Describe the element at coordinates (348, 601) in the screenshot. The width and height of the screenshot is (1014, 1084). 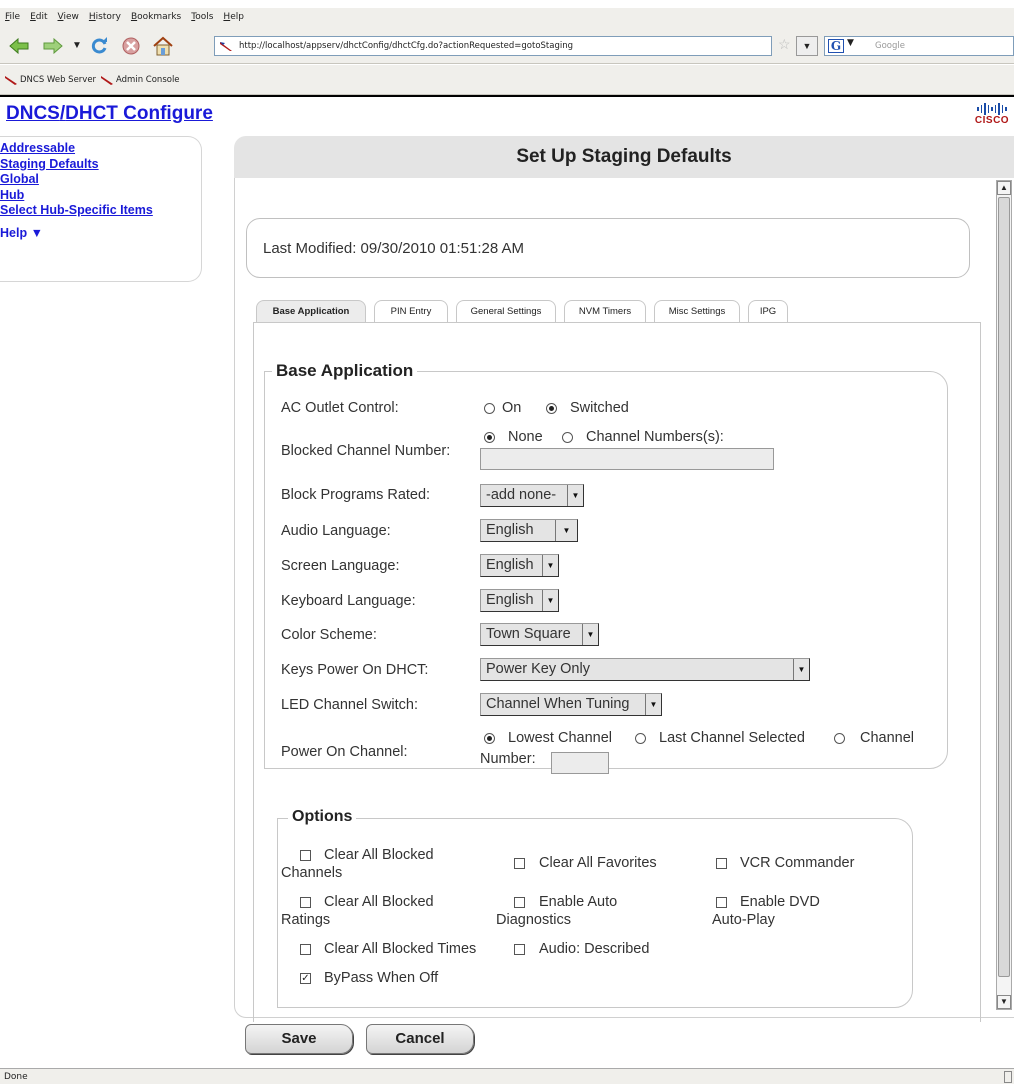
I see `keyboard-language-label: Keyboard Language:` at that location.